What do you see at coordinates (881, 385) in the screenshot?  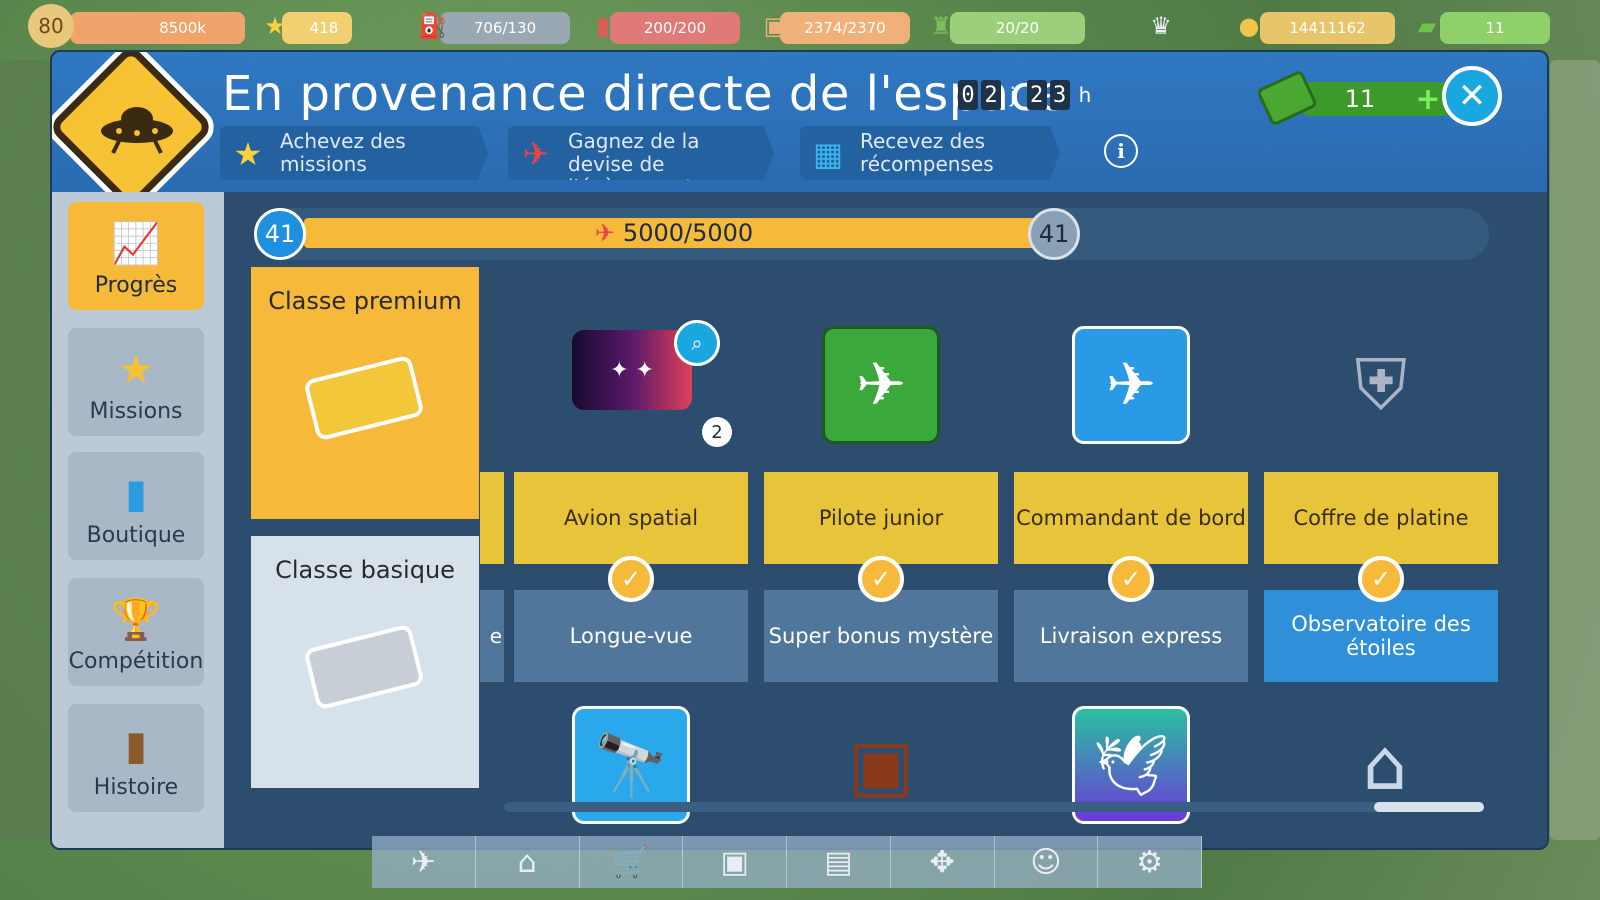 I see `plane-star-icon: ✈` at bounding box center [881, 385].